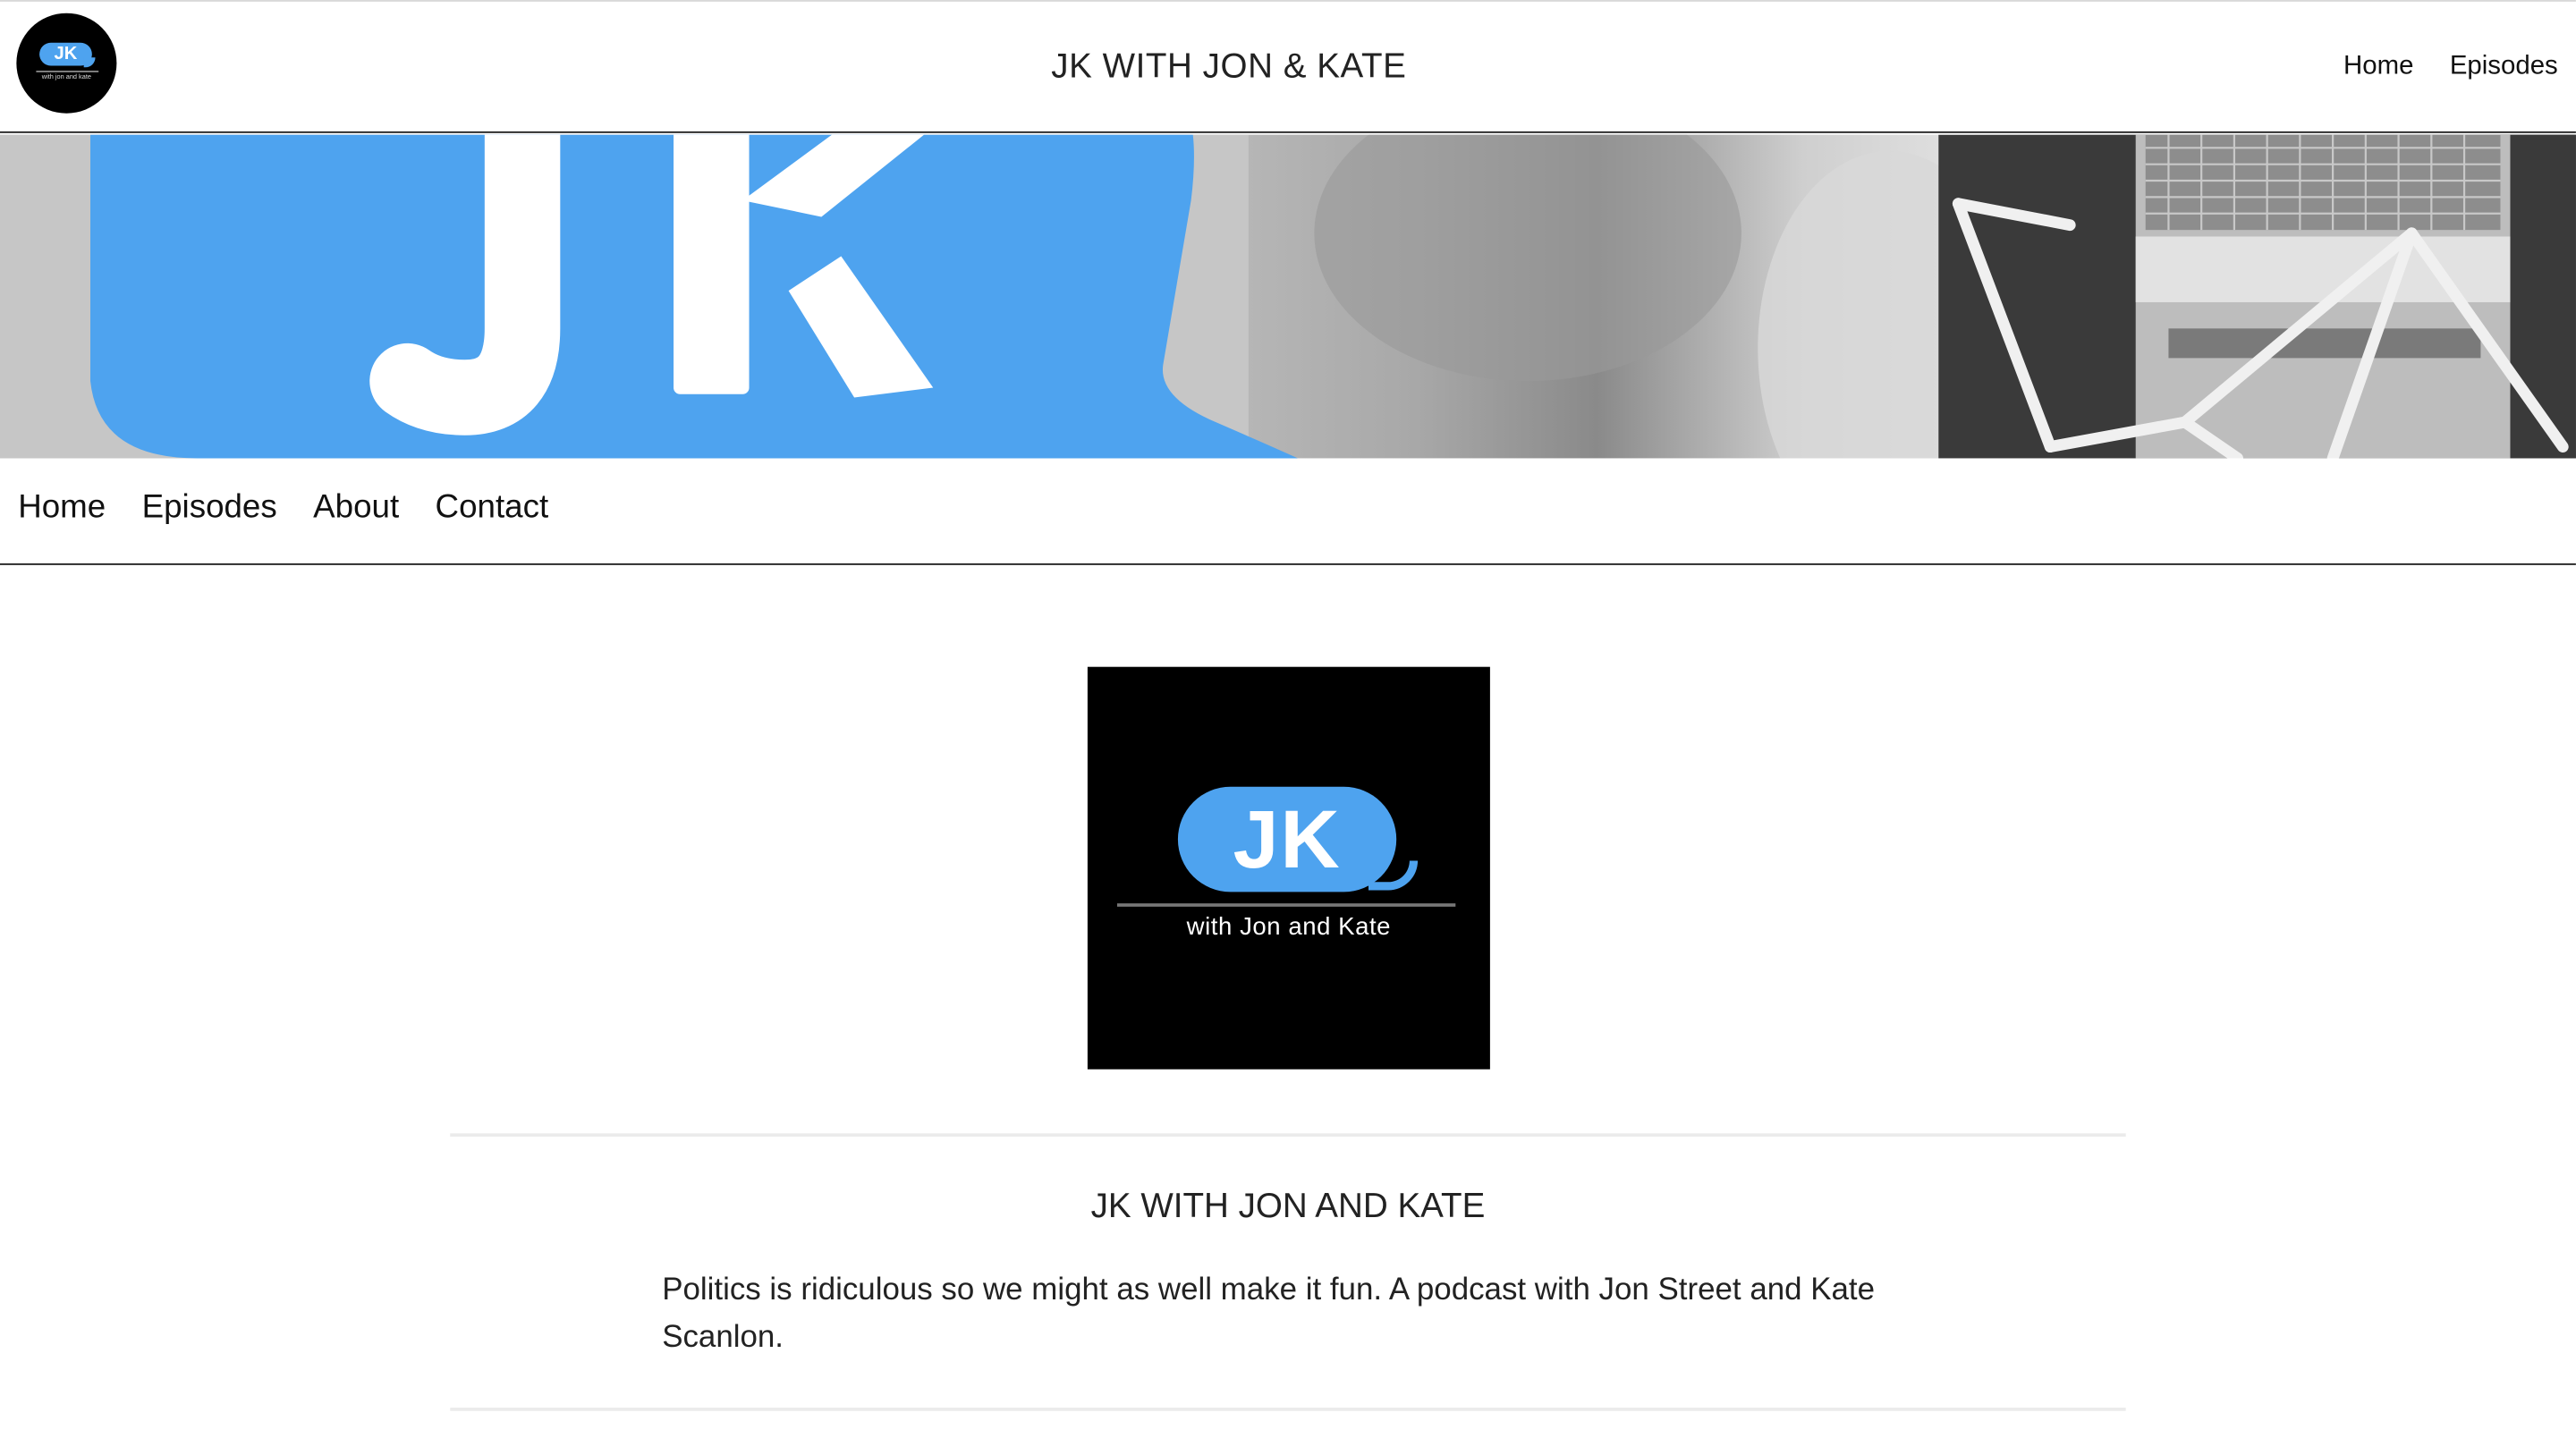 Image resolution: width=2576 pixels, height=1438 pixels. Describe the element at coordinates (1287, 839) in the screenshot. I see `cover-logo-text: JK` at that location.